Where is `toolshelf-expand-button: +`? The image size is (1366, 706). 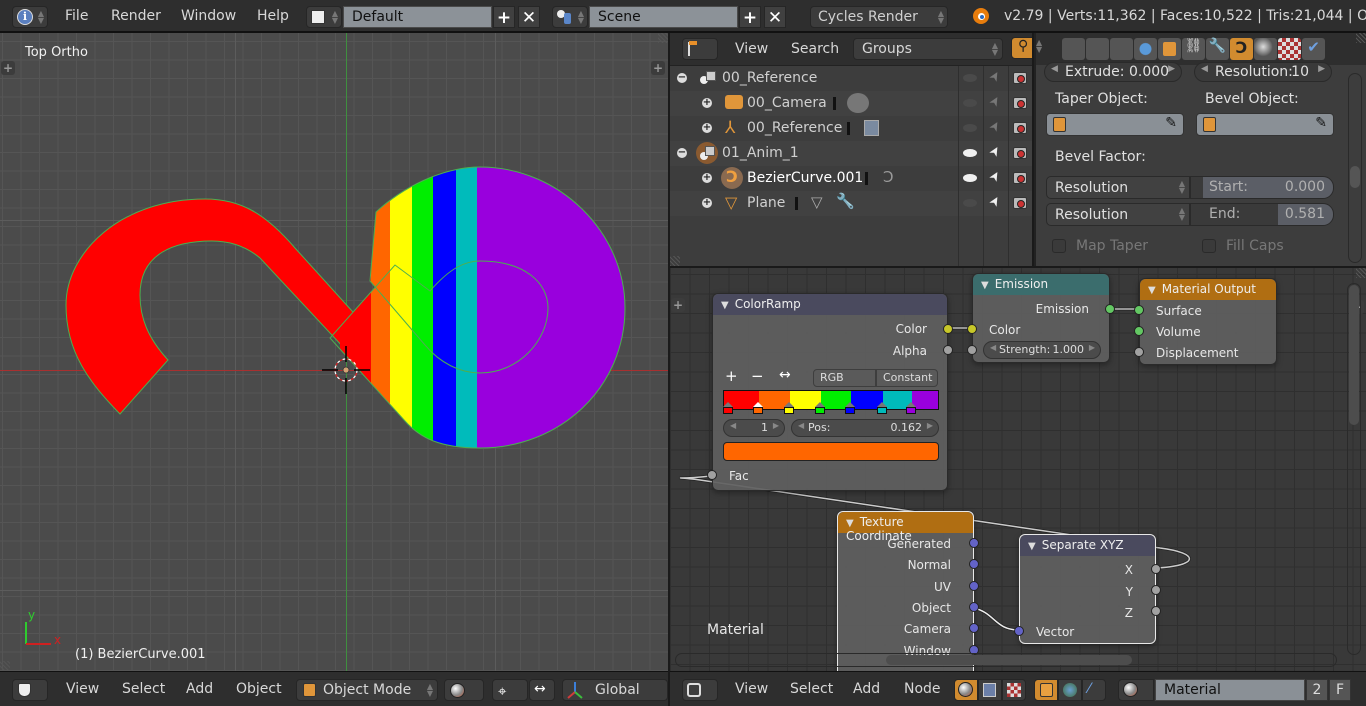
toolshelf-expand-button: + is located at coordinates (8, 68).